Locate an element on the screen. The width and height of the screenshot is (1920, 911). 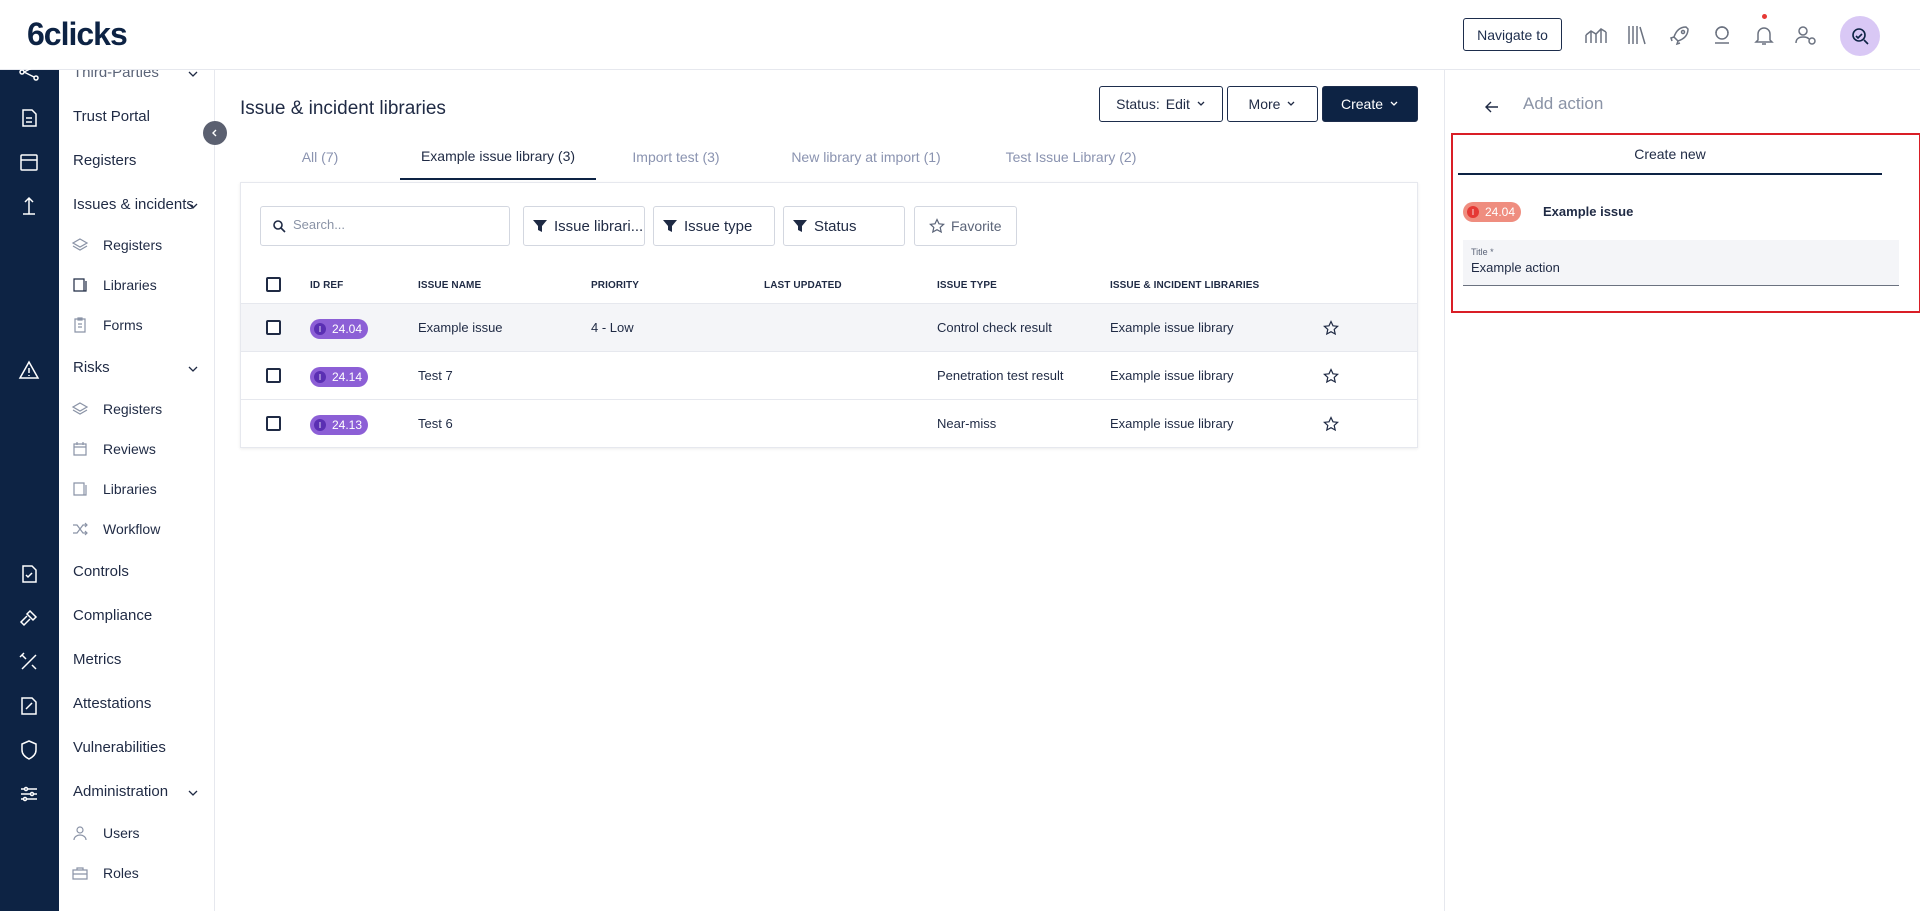
sidebar-subitem-issues-registers: Registers is located at coordinates (132, 245).